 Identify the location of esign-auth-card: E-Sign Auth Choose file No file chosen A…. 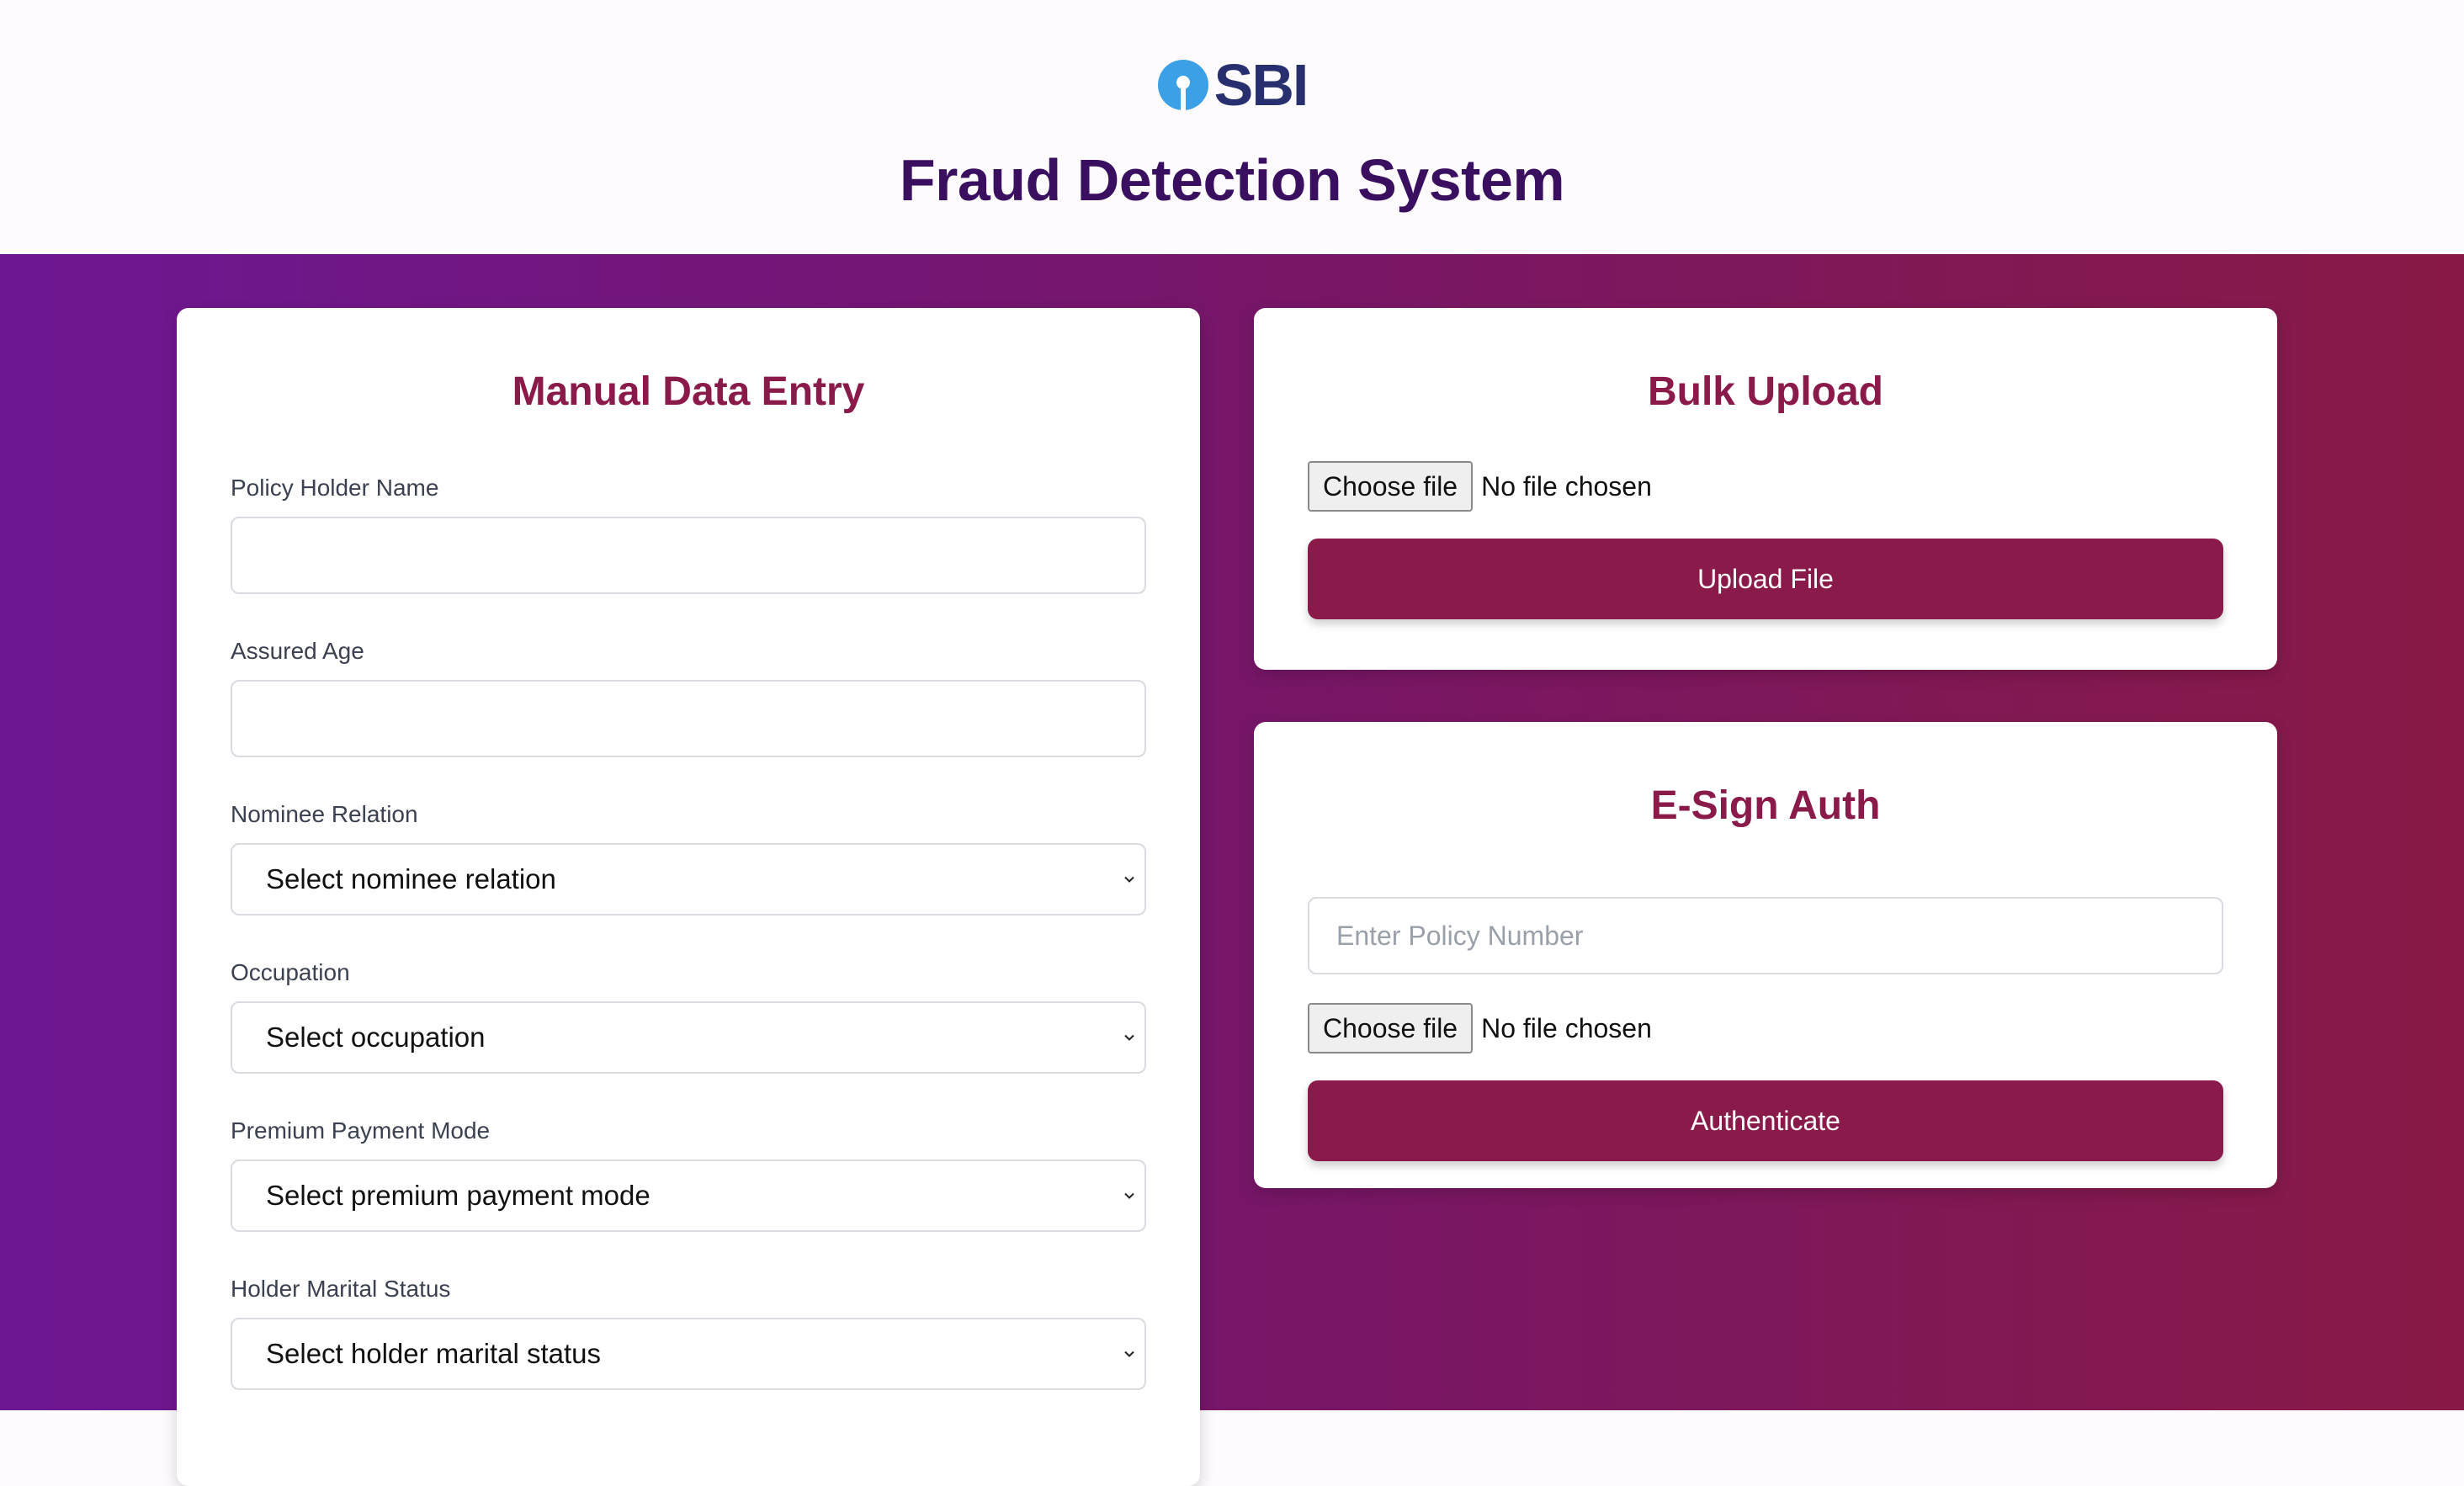
(1765, 955).